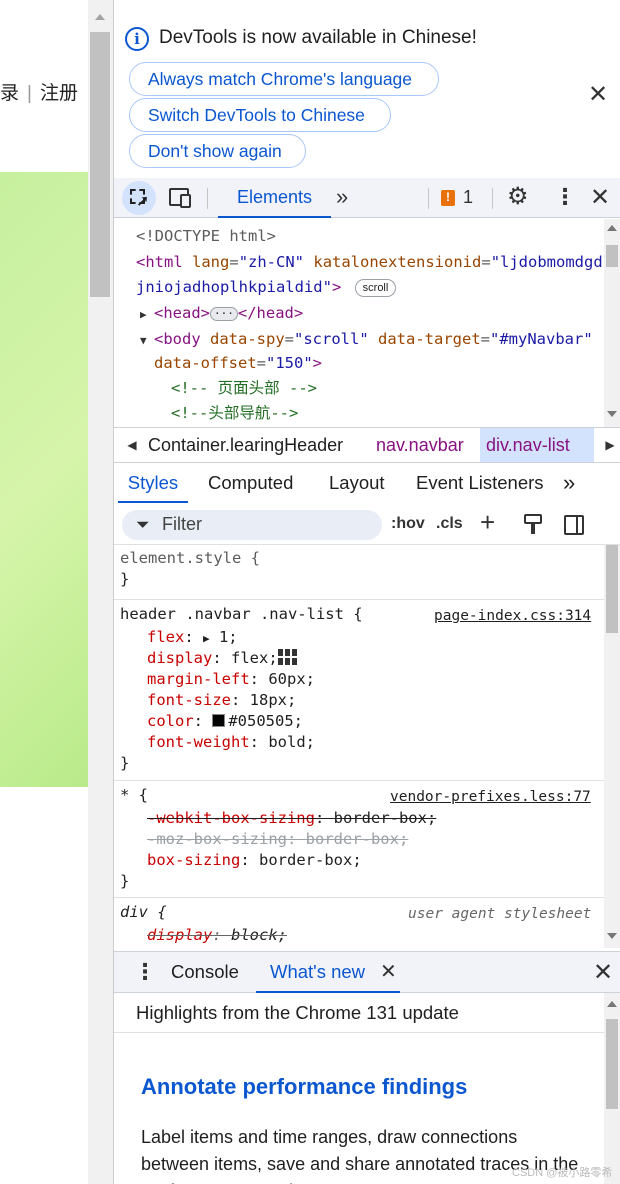  What do you see at coordinates (468, 197) in the screenshot?
I see `issues-count: 1` at bounding box center [468, 197].